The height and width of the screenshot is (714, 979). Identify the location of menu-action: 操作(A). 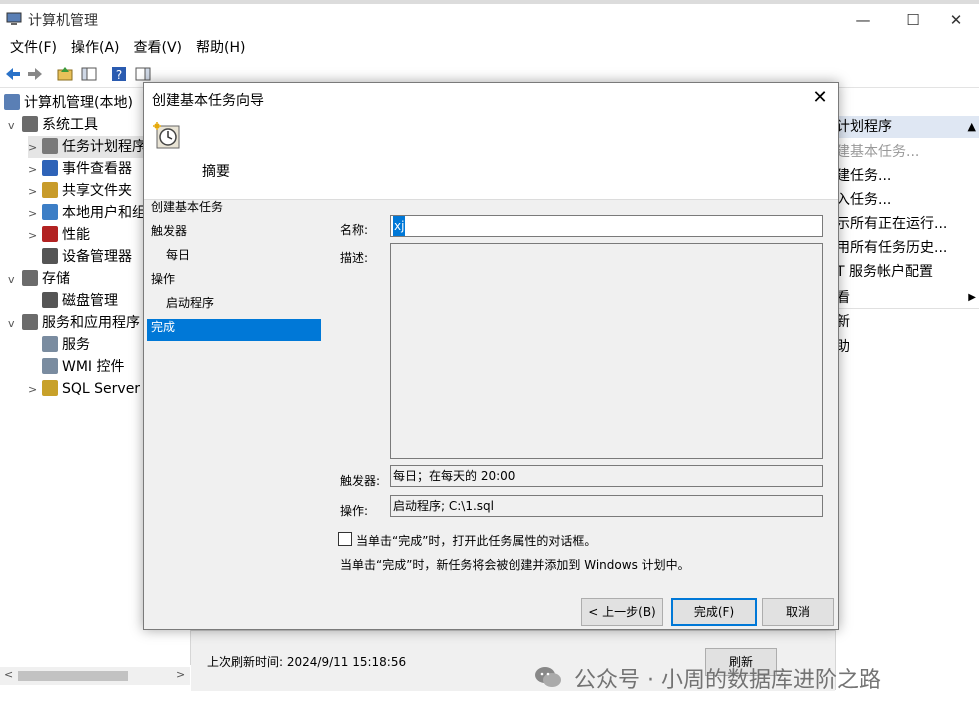
(95, 48).